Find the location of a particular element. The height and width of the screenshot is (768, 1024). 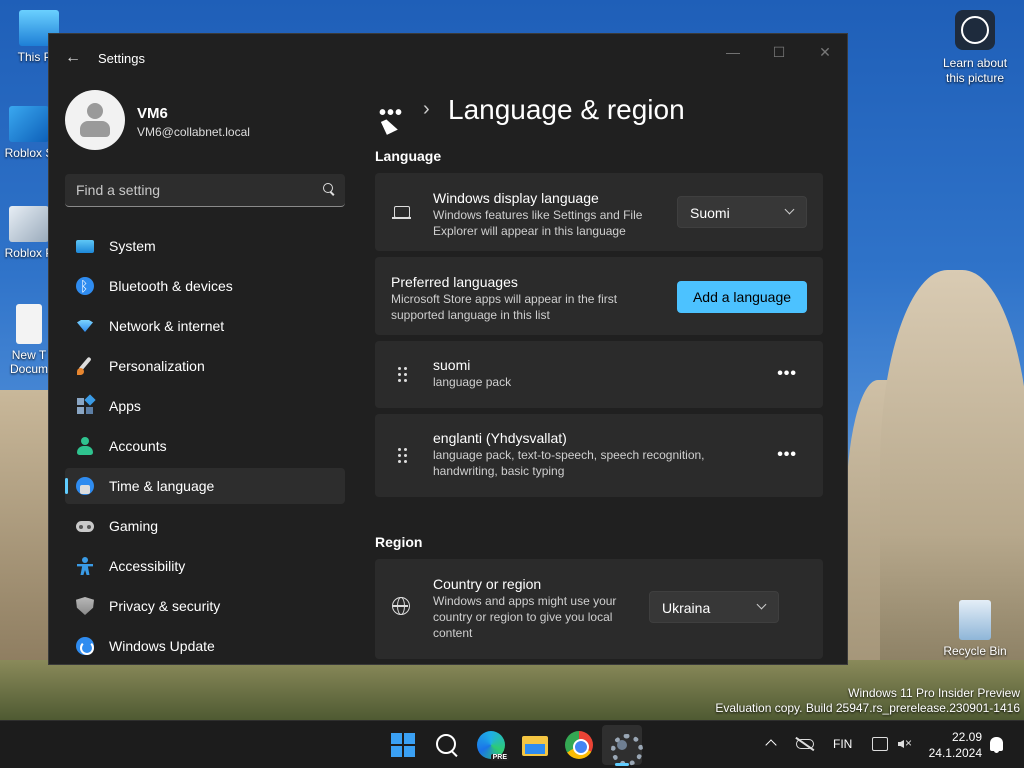

maximize-button: ☐ is located at coordinates (779, 54).